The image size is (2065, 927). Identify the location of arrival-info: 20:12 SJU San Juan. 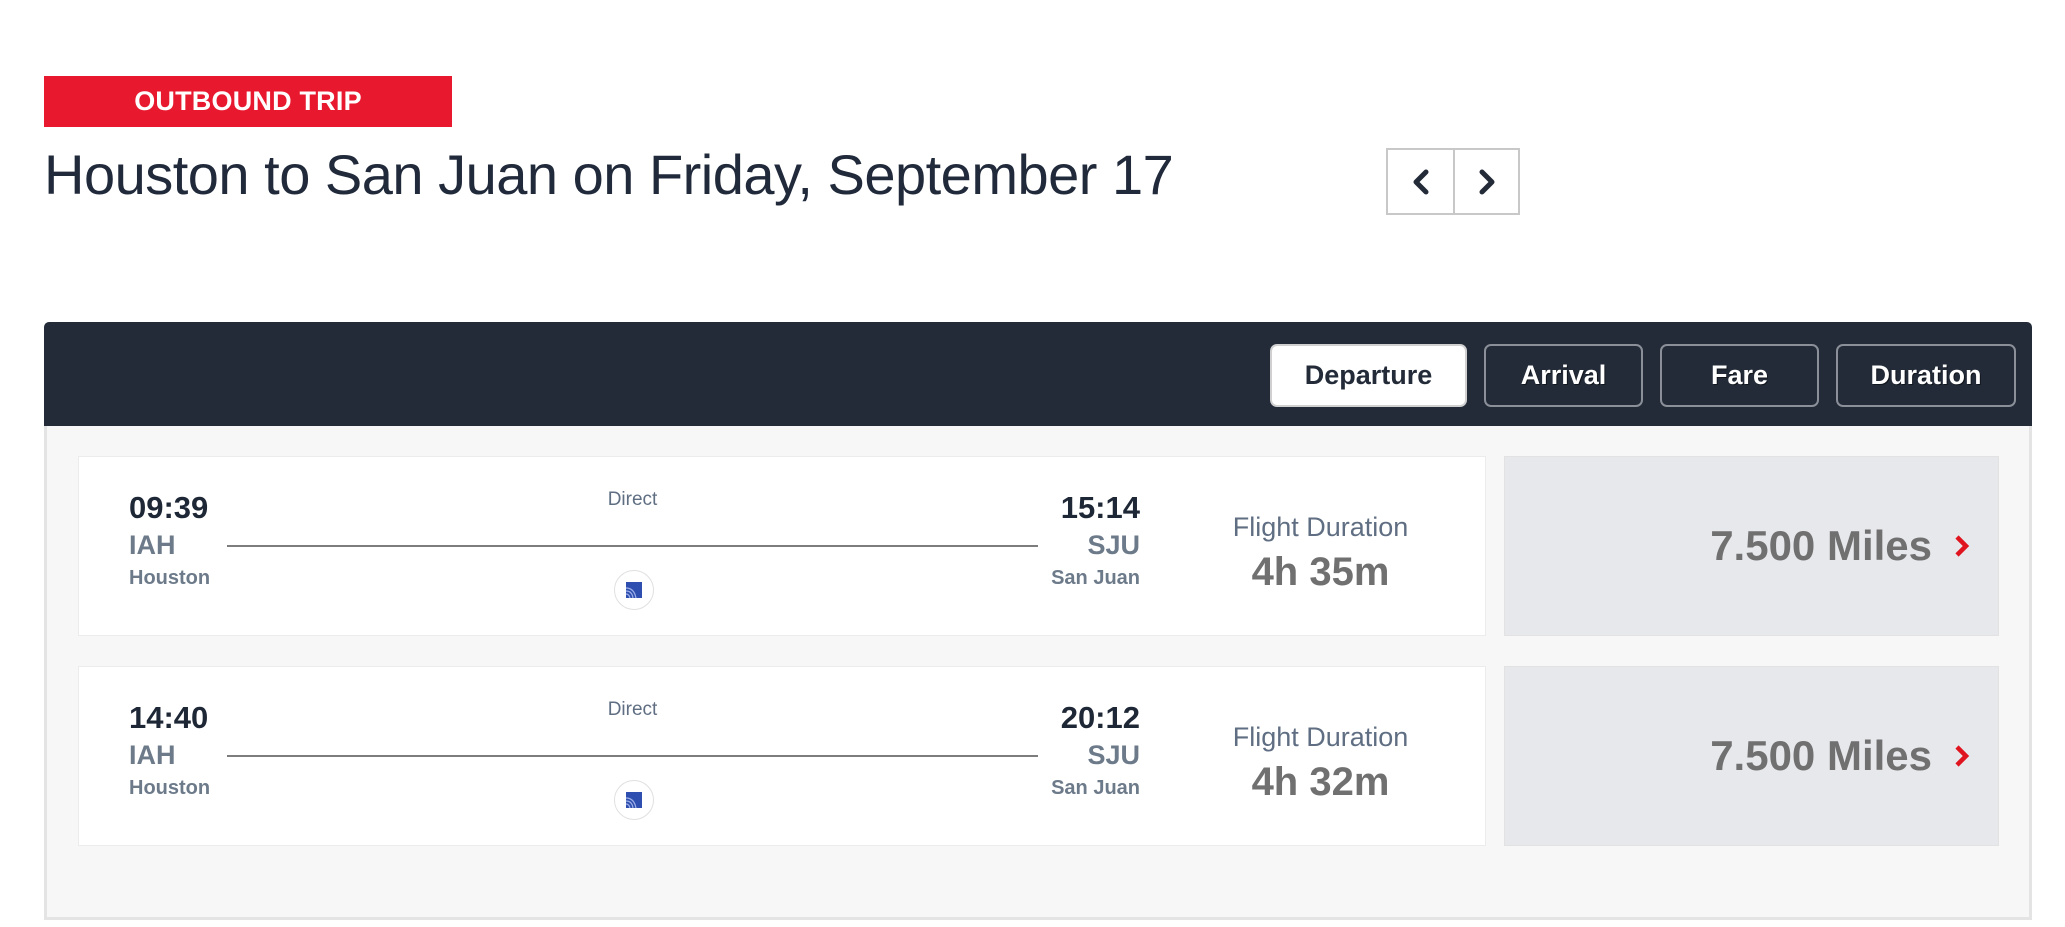
(1095, 751).